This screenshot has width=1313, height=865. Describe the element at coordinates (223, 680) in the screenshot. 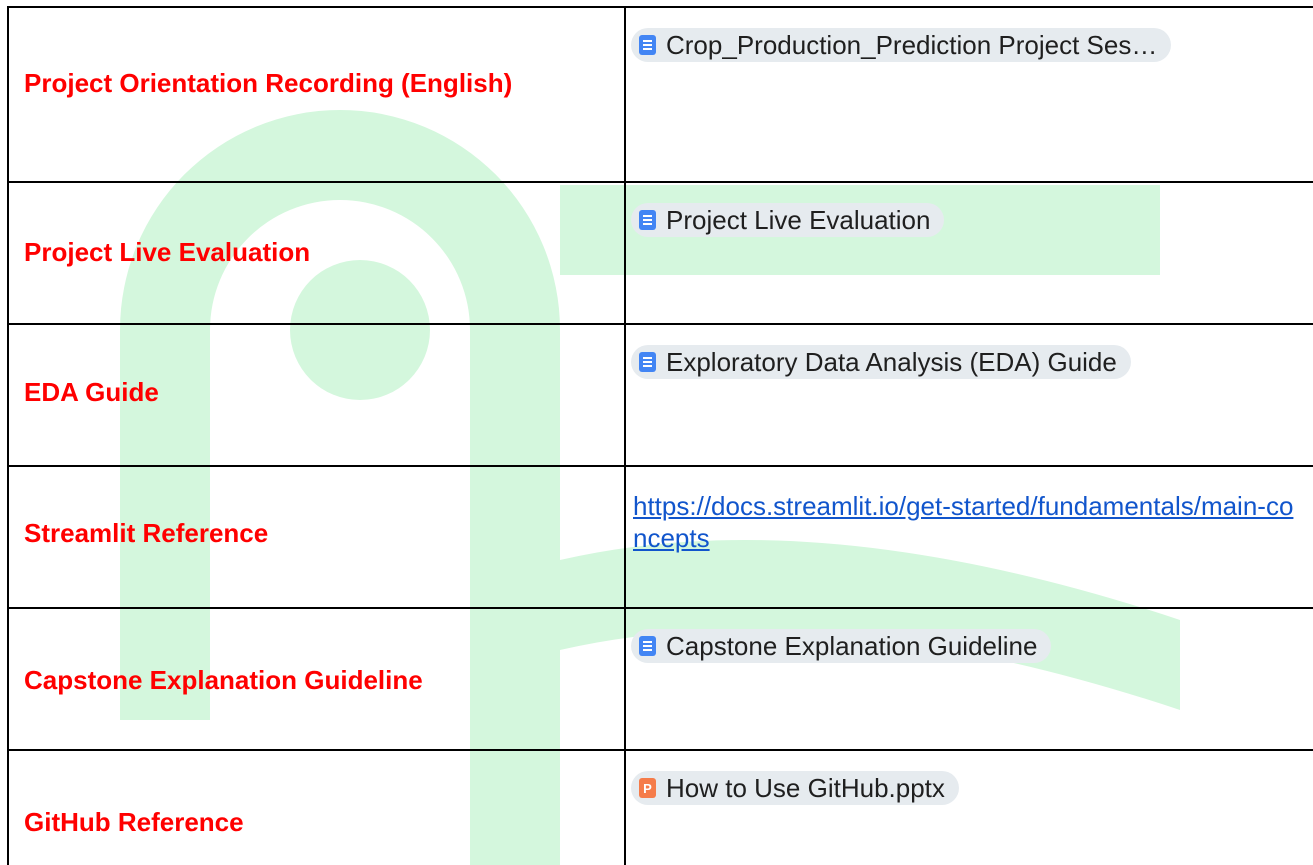

I see `row-label: Capstone Explanation Guideline` at that location.